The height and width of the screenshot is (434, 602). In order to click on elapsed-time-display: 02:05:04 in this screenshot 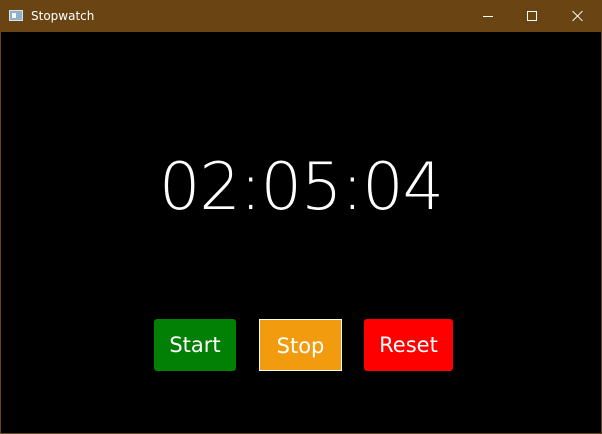, I will do `click(301, 187)`.